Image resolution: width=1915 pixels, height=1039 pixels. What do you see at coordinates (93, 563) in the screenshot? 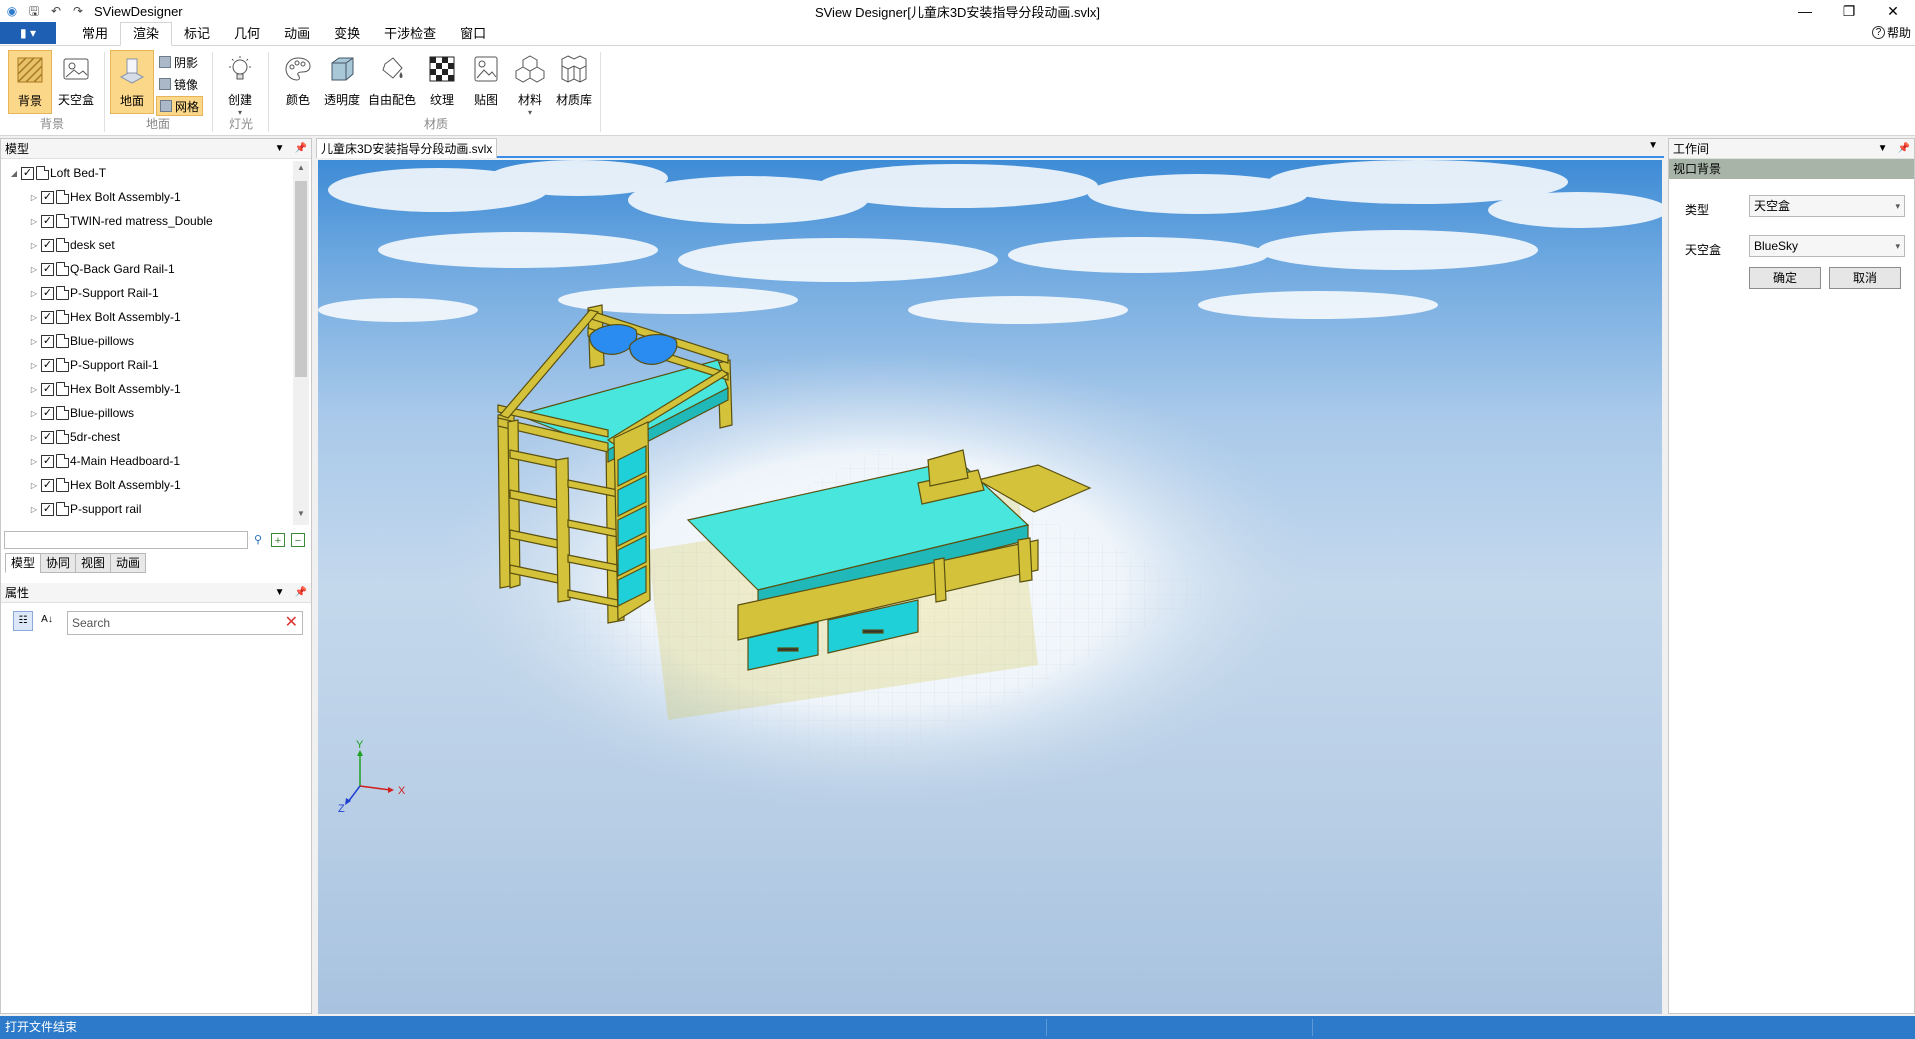
I see `tab-view: 视图` at bounding box center [93, 563].